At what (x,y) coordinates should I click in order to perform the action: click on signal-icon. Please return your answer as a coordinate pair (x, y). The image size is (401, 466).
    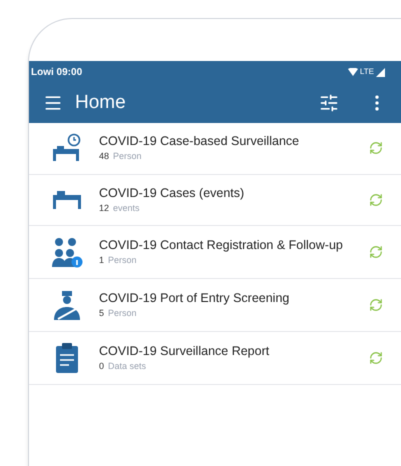
    Looking at the image, I should click on (380, 72).